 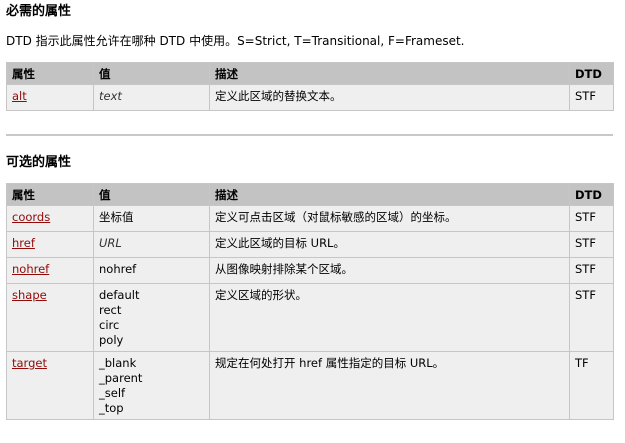 I want to click on desc-cell: 规定在何处打开 href 属性指定的目标 URL。, so click(x=389, y=385).